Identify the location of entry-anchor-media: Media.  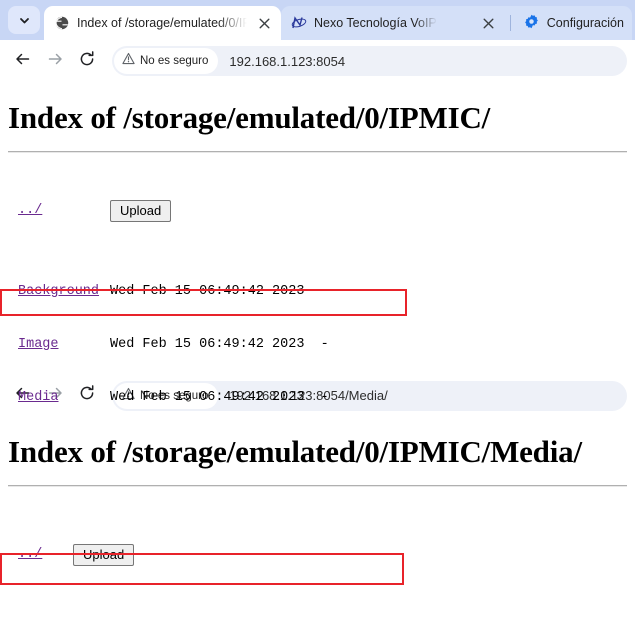
(38, 397).